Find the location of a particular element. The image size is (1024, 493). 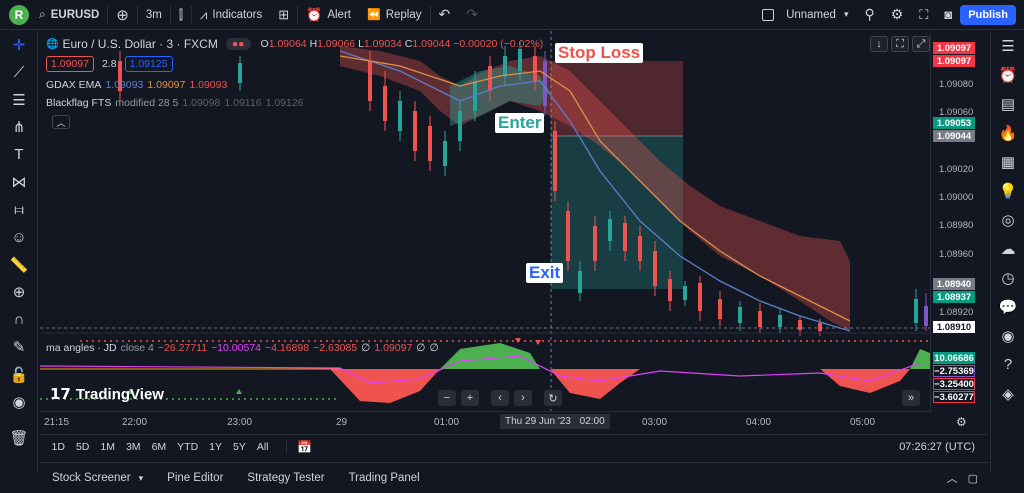

range-3m: 3M is located at coordinates (133, 447).